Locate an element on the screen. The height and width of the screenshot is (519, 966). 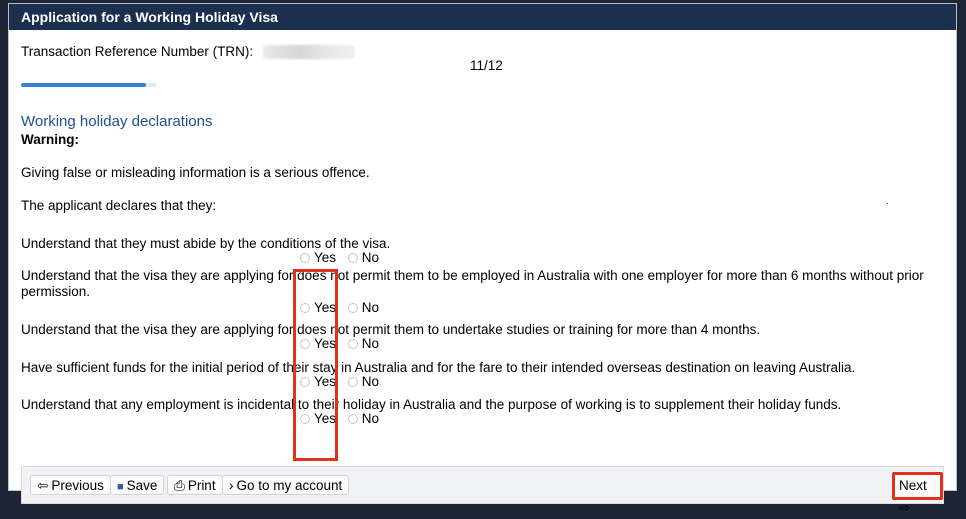
trn-row: Transaction Reference Number (TRN): is located at coordinates (188, 52).